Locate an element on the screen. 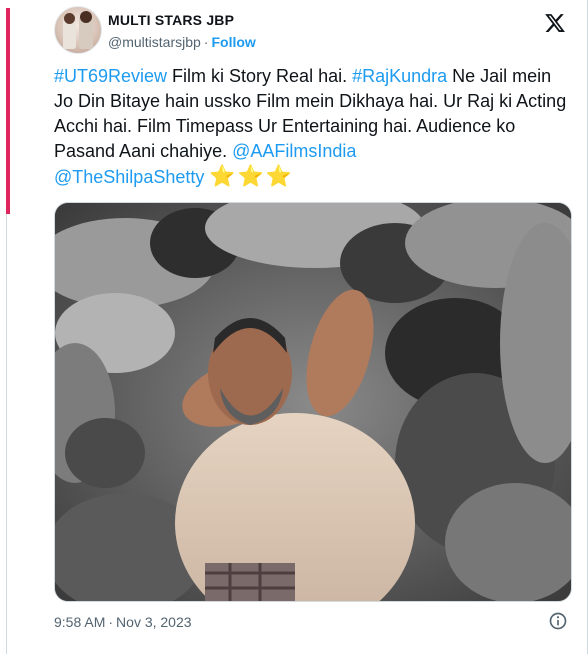 Image resolution: width=588 pixels, height=654 pixels. tweet-timestamp: 9:58 AM · Nov 3, 2023 is located at coordinates (123, 622).